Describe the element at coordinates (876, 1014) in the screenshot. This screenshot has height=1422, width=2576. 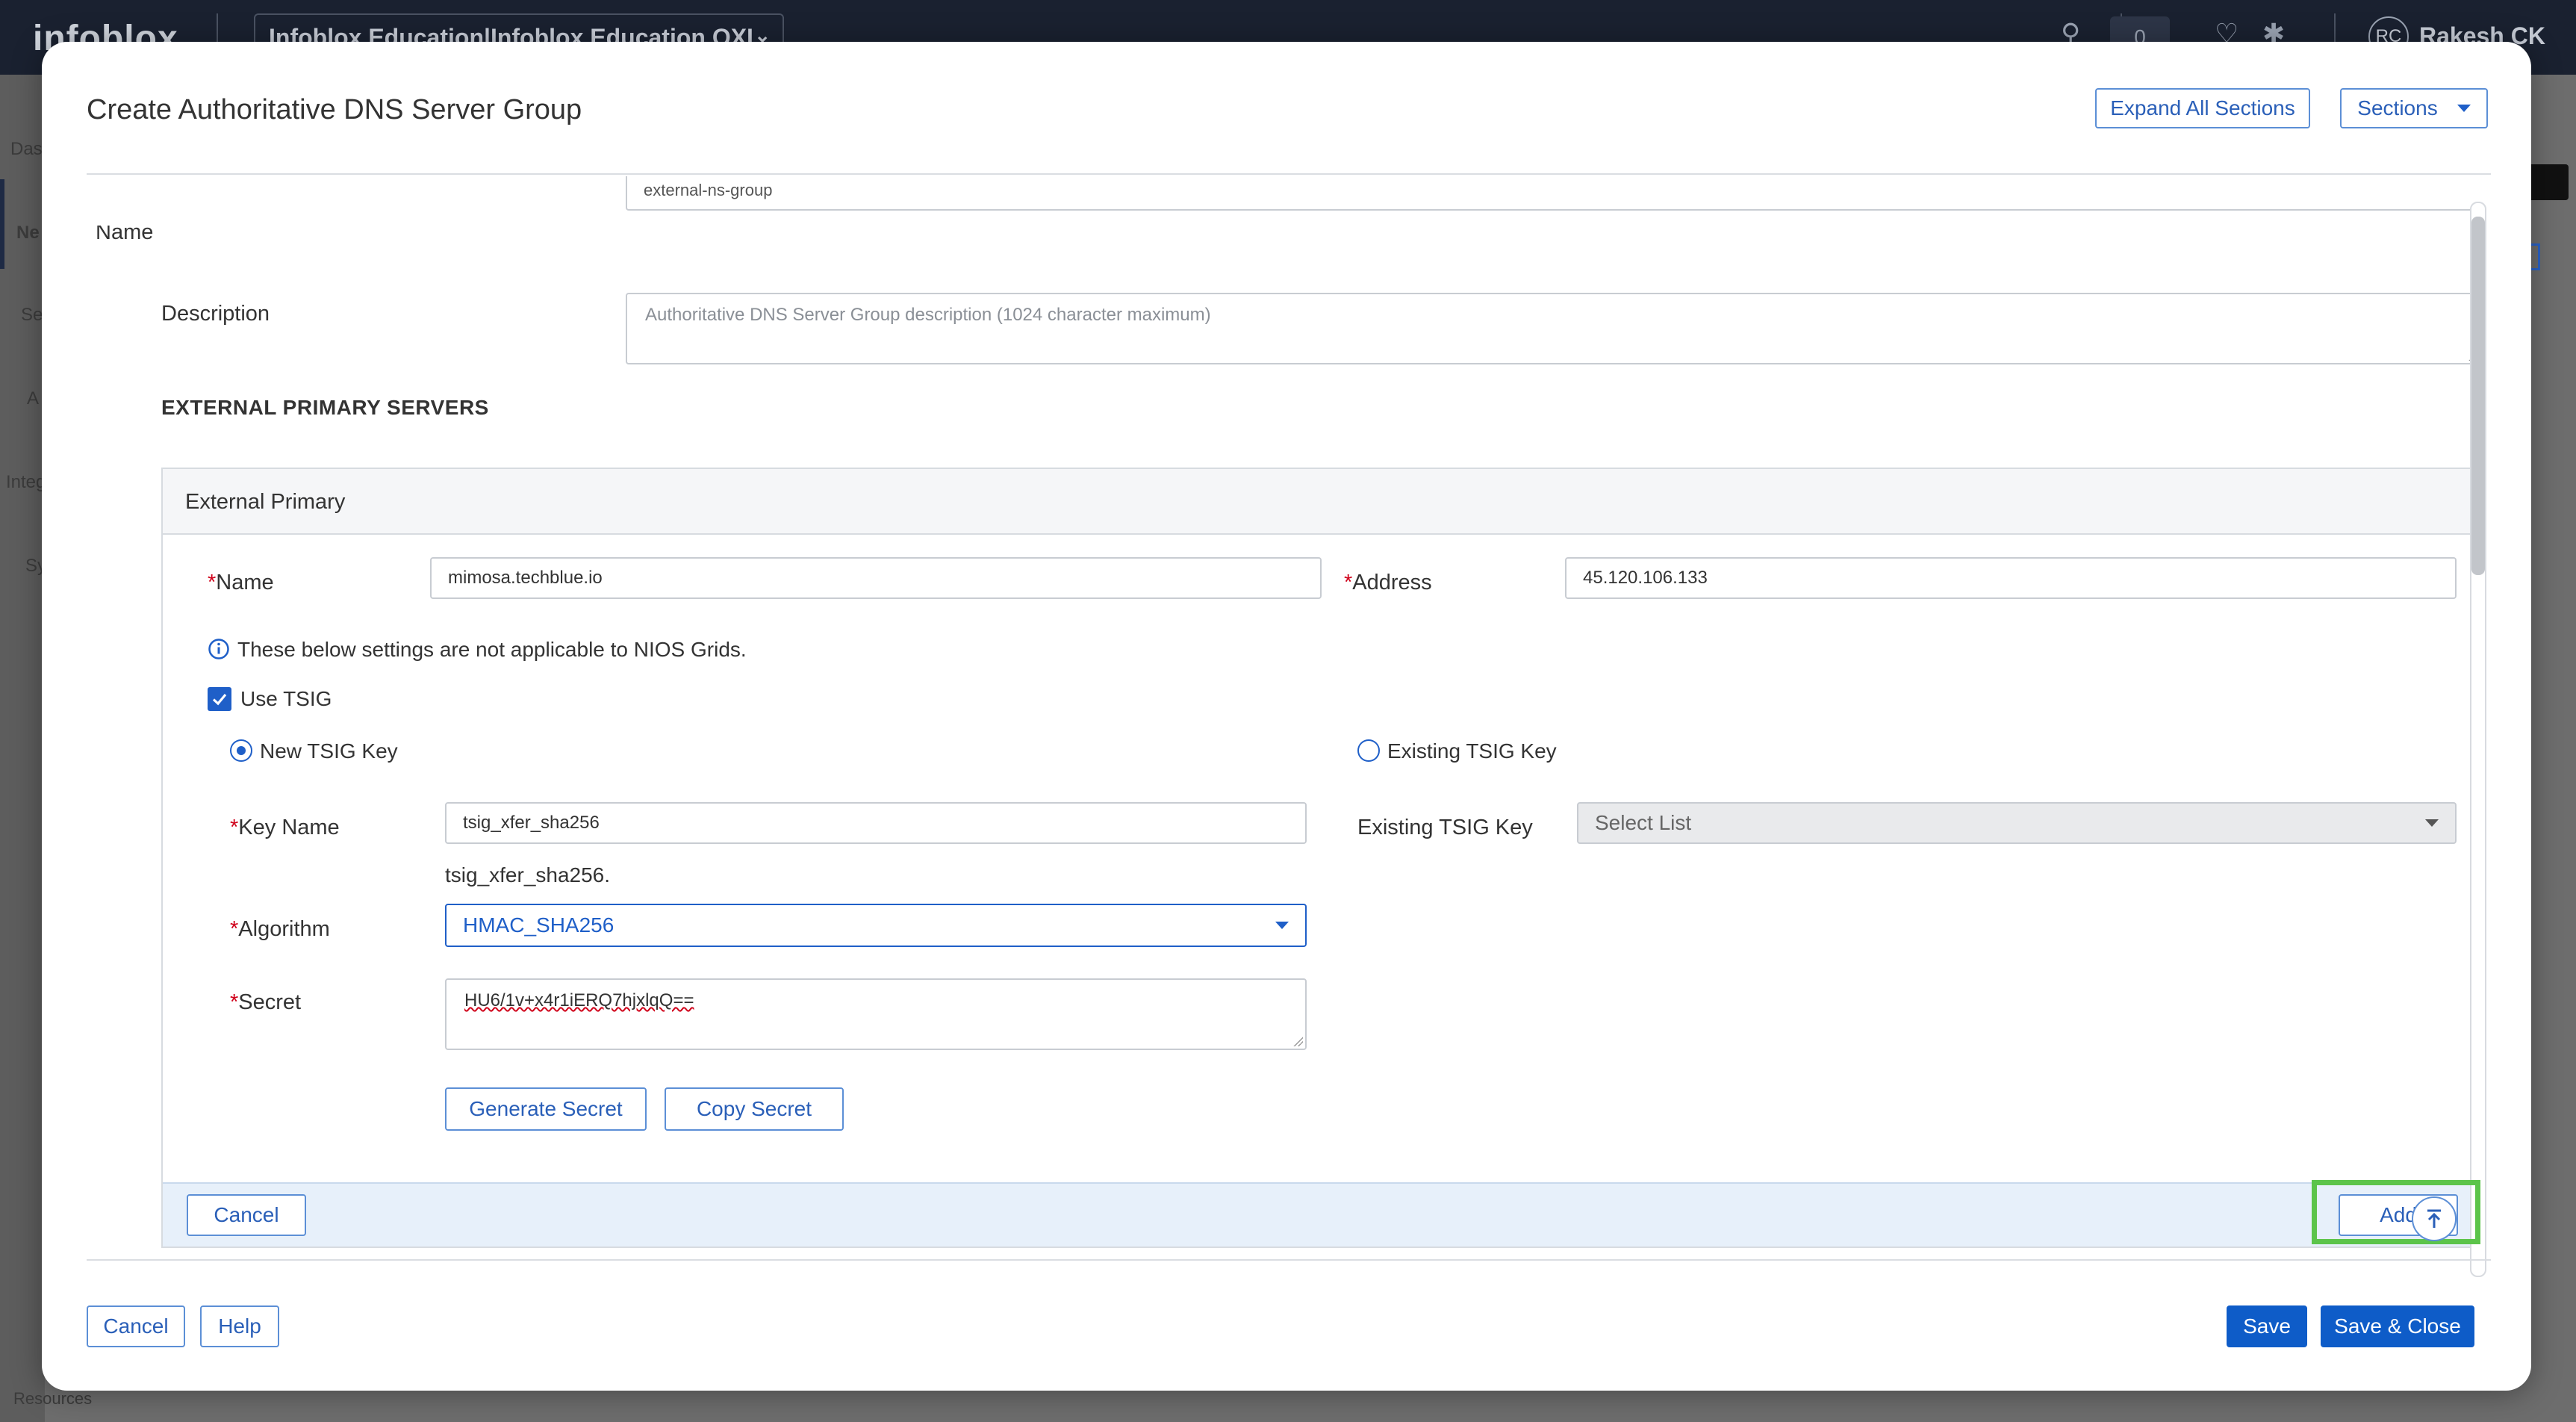
I see `secret-textarea: HU6/1v+x4r1iERQ7hjxlqQ==` at that location.